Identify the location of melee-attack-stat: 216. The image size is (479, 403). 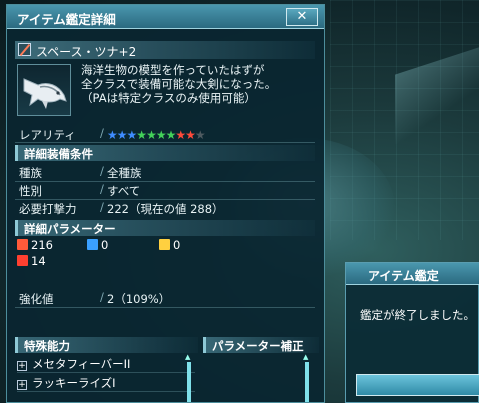
(35, 245).